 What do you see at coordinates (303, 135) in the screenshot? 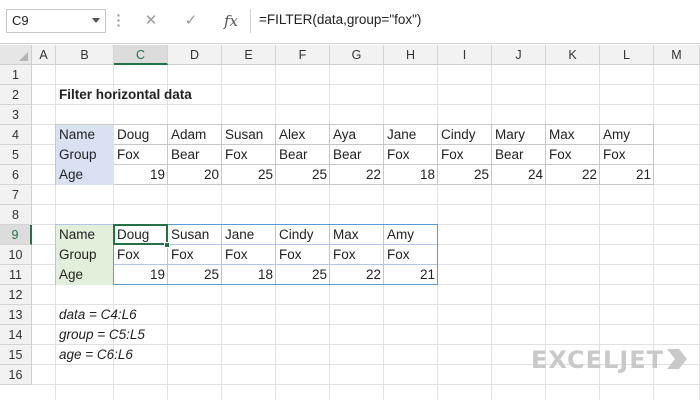
I see `source-name-cell: Alex` at bounding box center [303, 135].